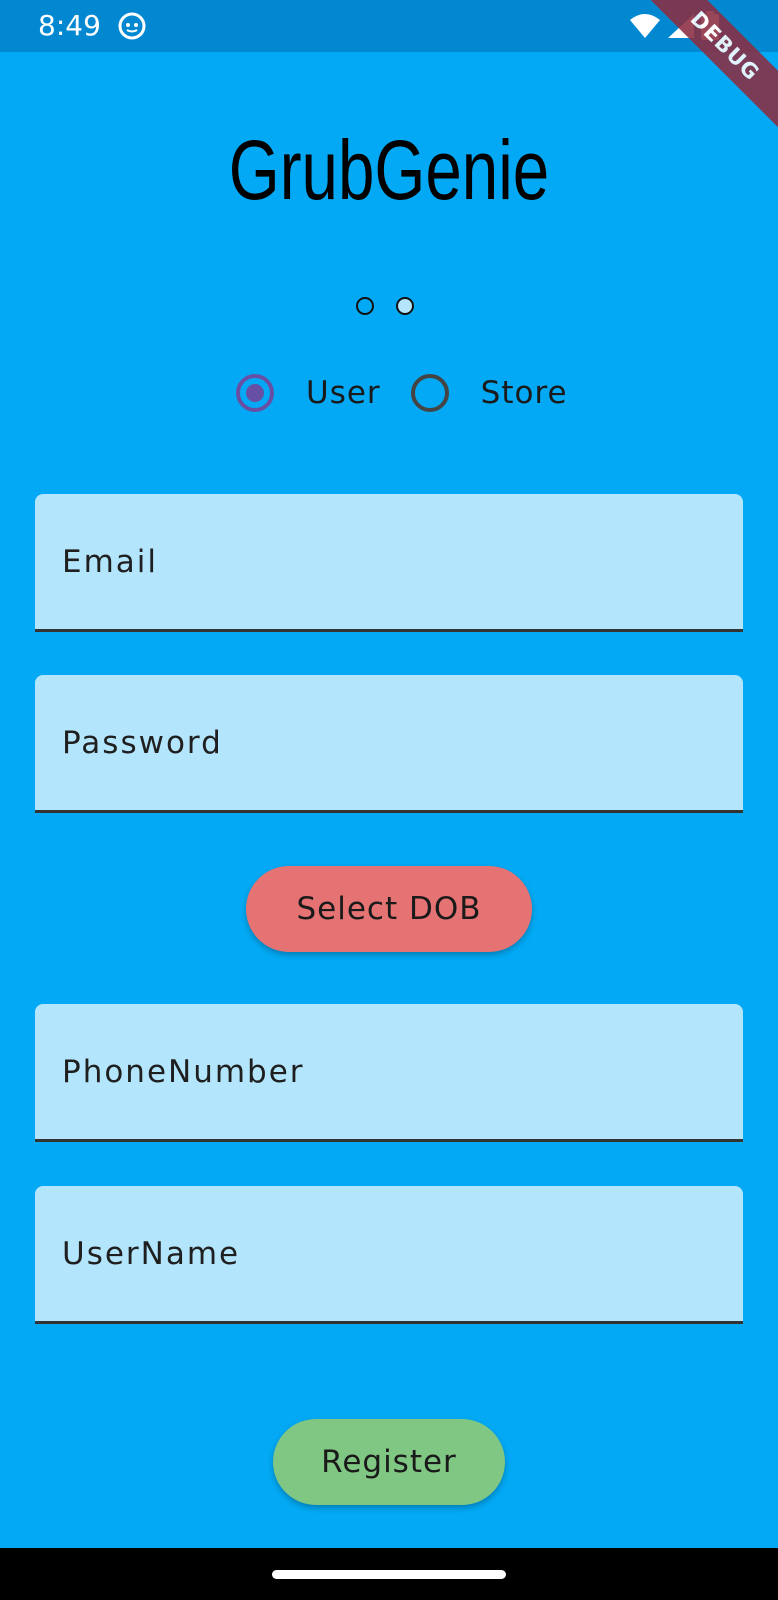 This screenshot has height=1600, width=778. Describe the element at coordinates (385, 306) in the screenshot. I see `page-indicator` at that location.